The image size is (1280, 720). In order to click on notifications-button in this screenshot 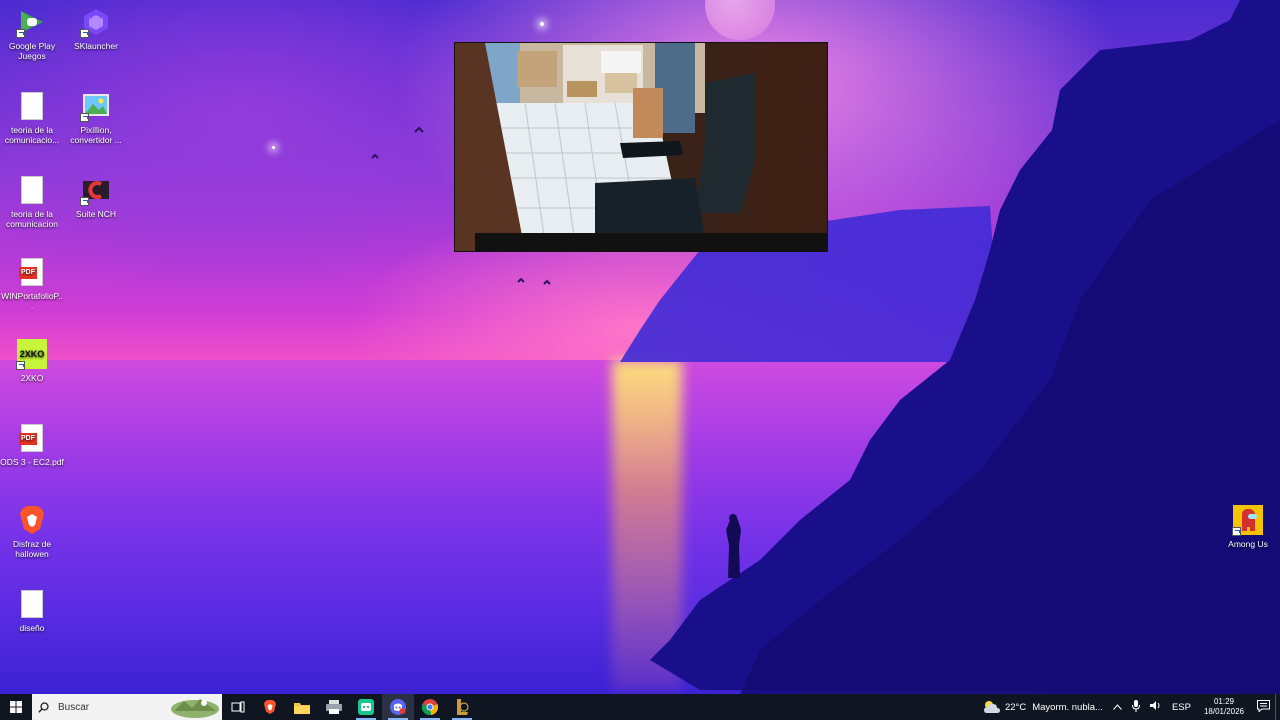, I will do `click(1263, 707)`.